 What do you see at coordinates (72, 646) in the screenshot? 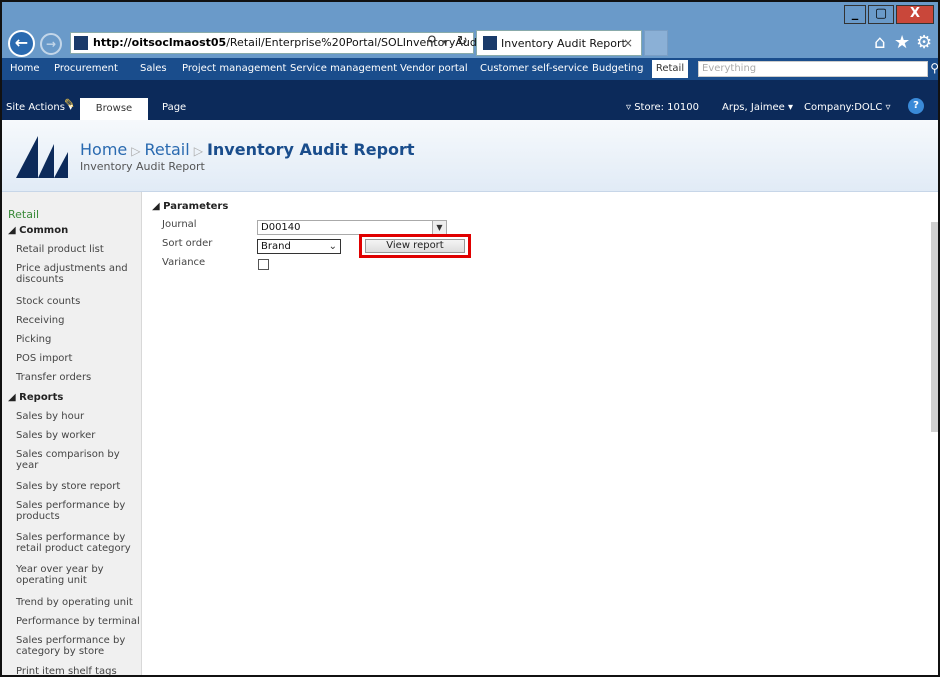
I see `nav-item: Sales performance by category by store` at bounding box center [72, 646].